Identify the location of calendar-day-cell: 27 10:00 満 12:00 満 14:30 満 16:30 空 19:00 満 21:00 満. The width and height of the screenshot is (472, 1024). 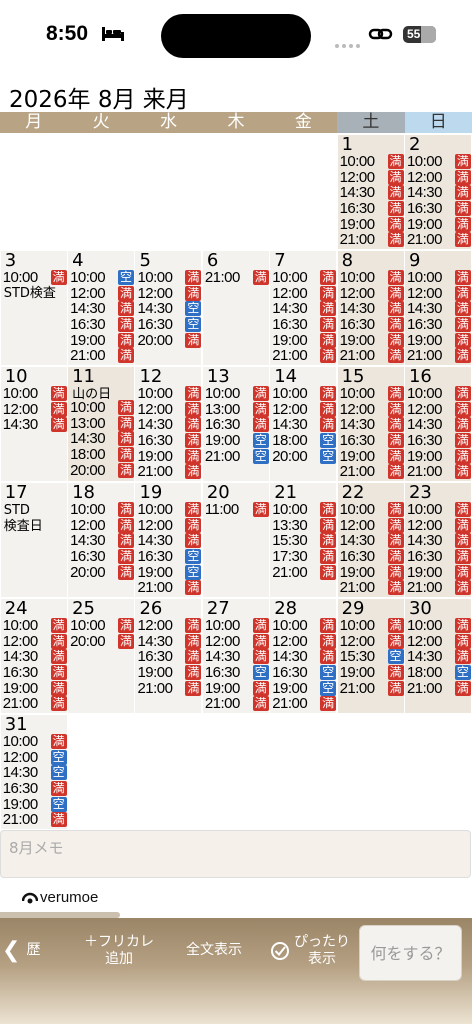
(235, 656).